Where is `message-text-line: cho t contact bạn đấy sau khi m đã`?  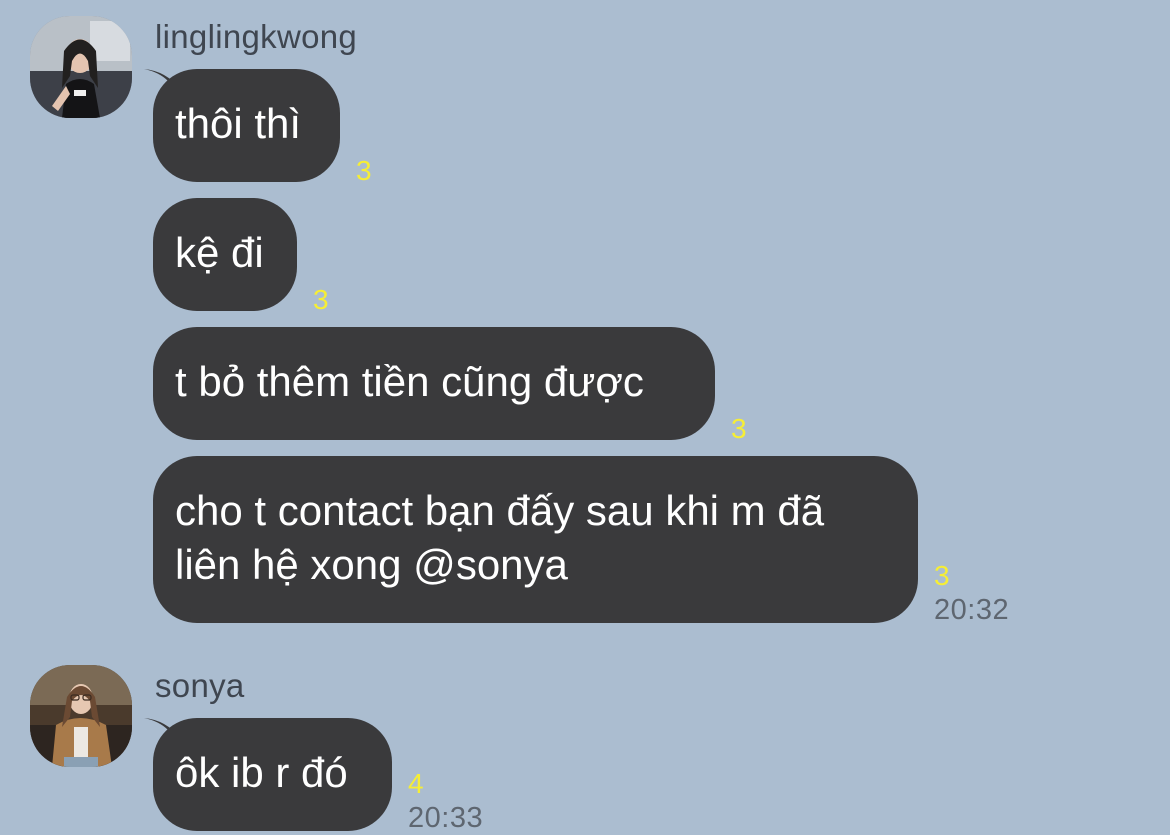 message-text-line: cho t contact bạn đấy sau khi m đã is located at coordinates (500, 510).